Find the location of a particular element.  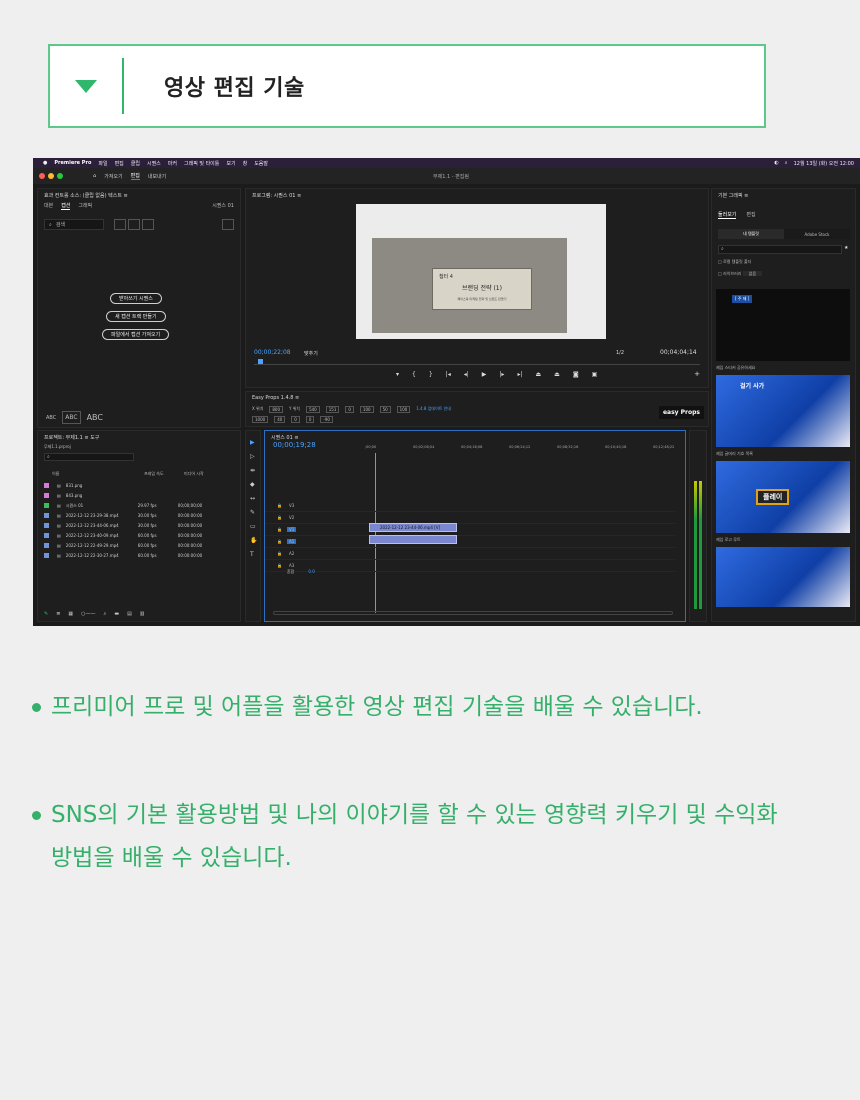

project-row: ▤ 843.png is located at coordinates (139, 495).